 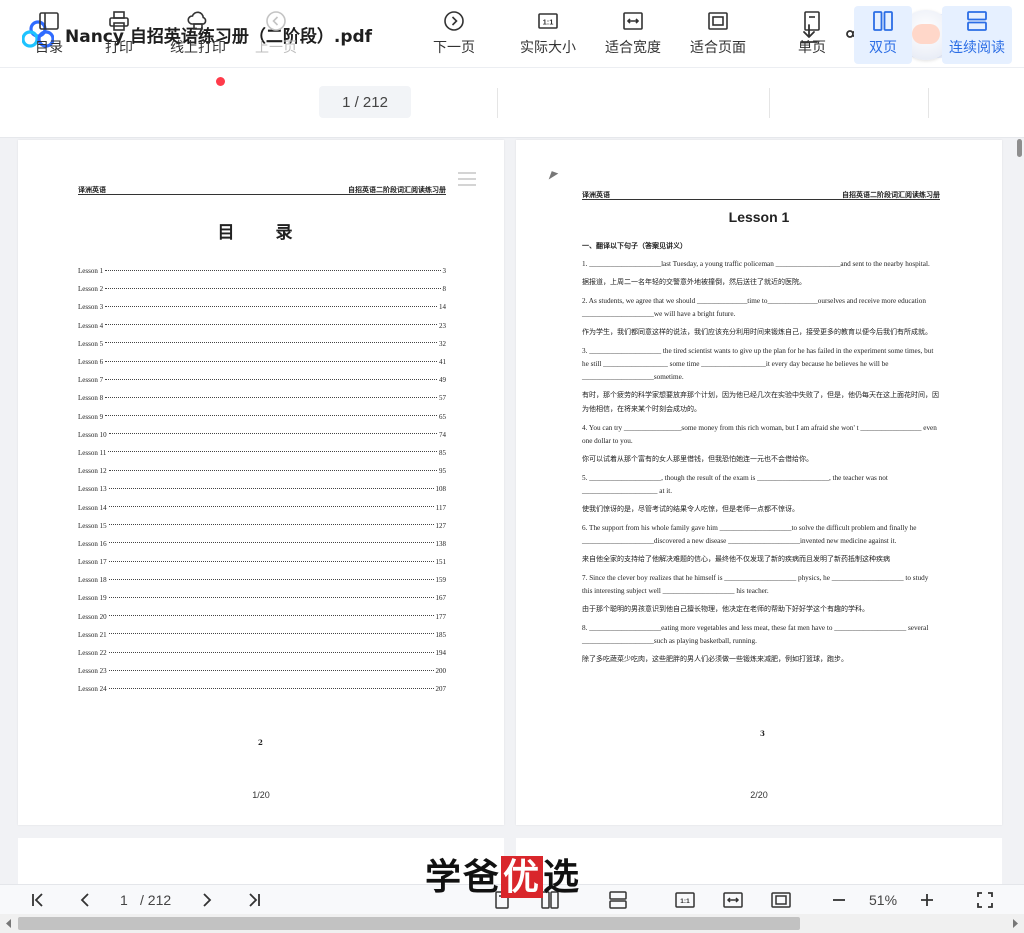 I want to click on toc-label: Lesson 1, so click(x=91, y=271).